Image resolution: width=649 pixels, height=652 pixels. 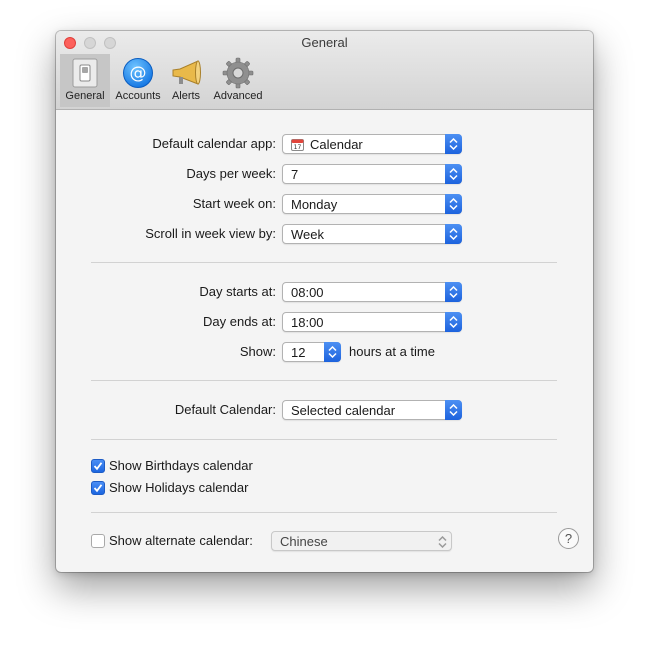 What do you see at coordinates (214, 143) in the screenshot?
I see `default-calendar-app-label: Default calendar app:` at bounding box center [214, 143].